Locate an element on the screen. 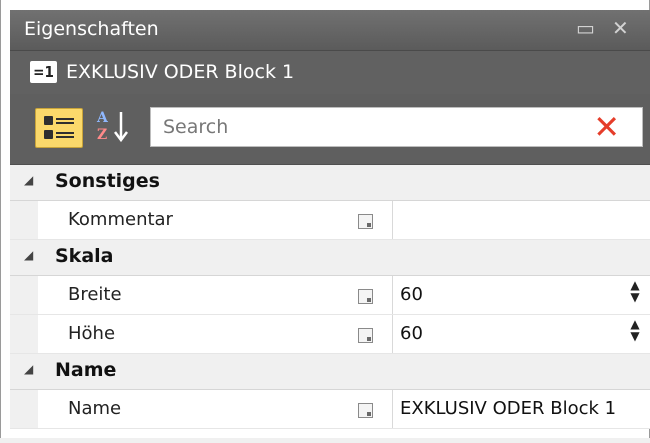  property-row-breite: Breite 60 ▲ ▼ is located at coordinates (330, 295).